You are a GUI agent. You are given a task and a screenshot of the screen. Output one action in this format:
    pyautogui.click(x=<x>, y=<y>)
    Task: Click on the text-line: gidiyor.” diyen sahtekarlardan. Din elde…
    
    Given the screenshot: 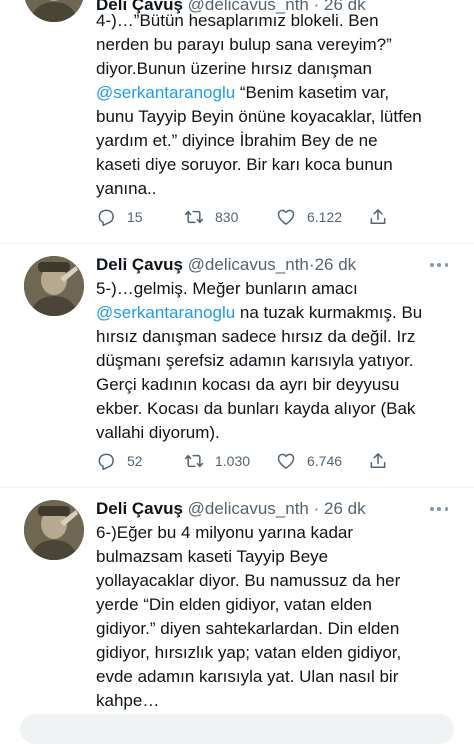 What is the action you would take?
    pyautogui.click(x=248, y=628)
    